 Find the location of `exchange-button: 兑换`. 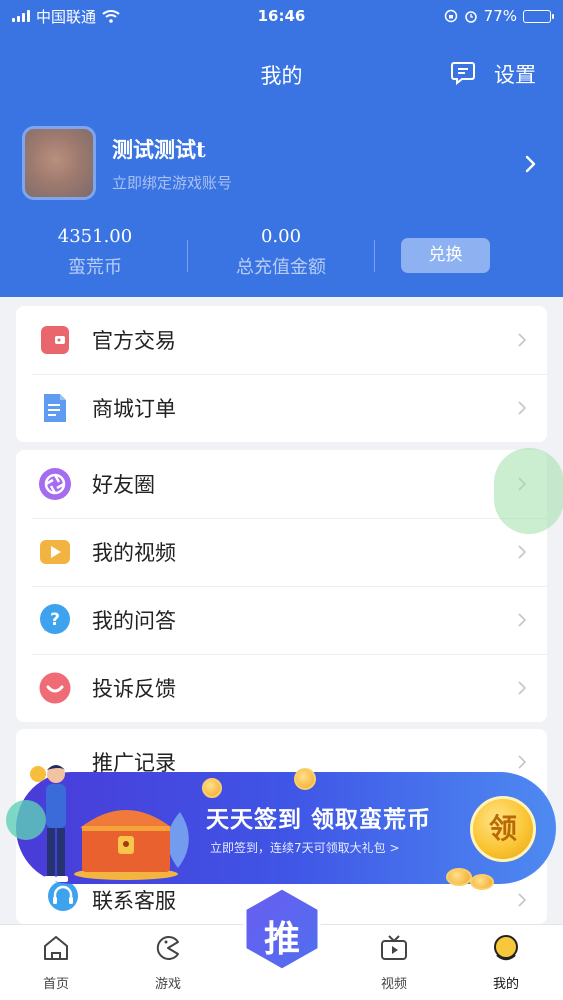

exchange-button: 兑换 is located at coordinates (445, 255).